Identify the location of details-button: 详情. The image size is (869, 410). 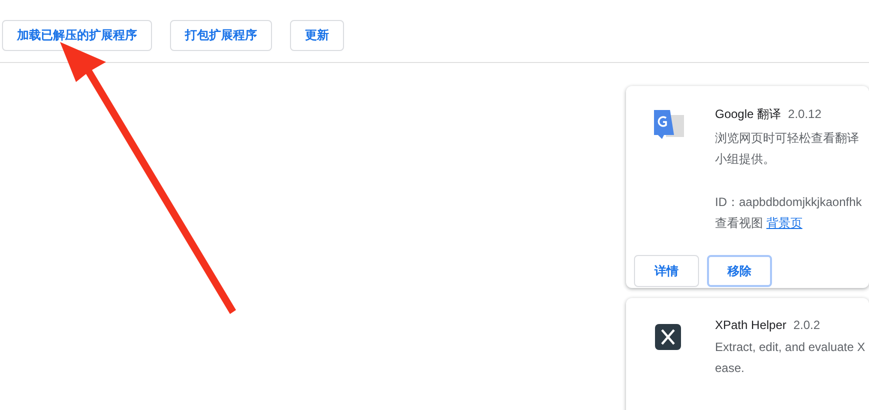
(666, 271).